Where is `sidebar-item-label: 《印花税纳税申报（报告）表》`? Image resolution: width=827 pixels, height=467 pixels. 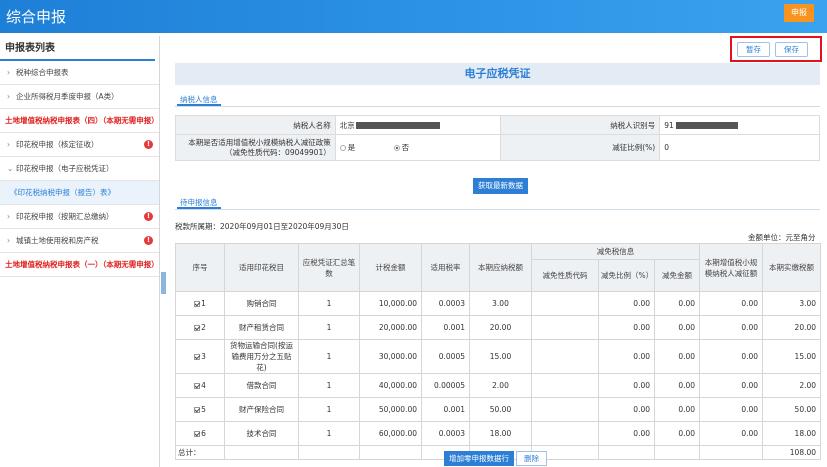 sidebar-item-label: 《印花税纳税申报（报告）表》 is located at coordinates (62, 192).